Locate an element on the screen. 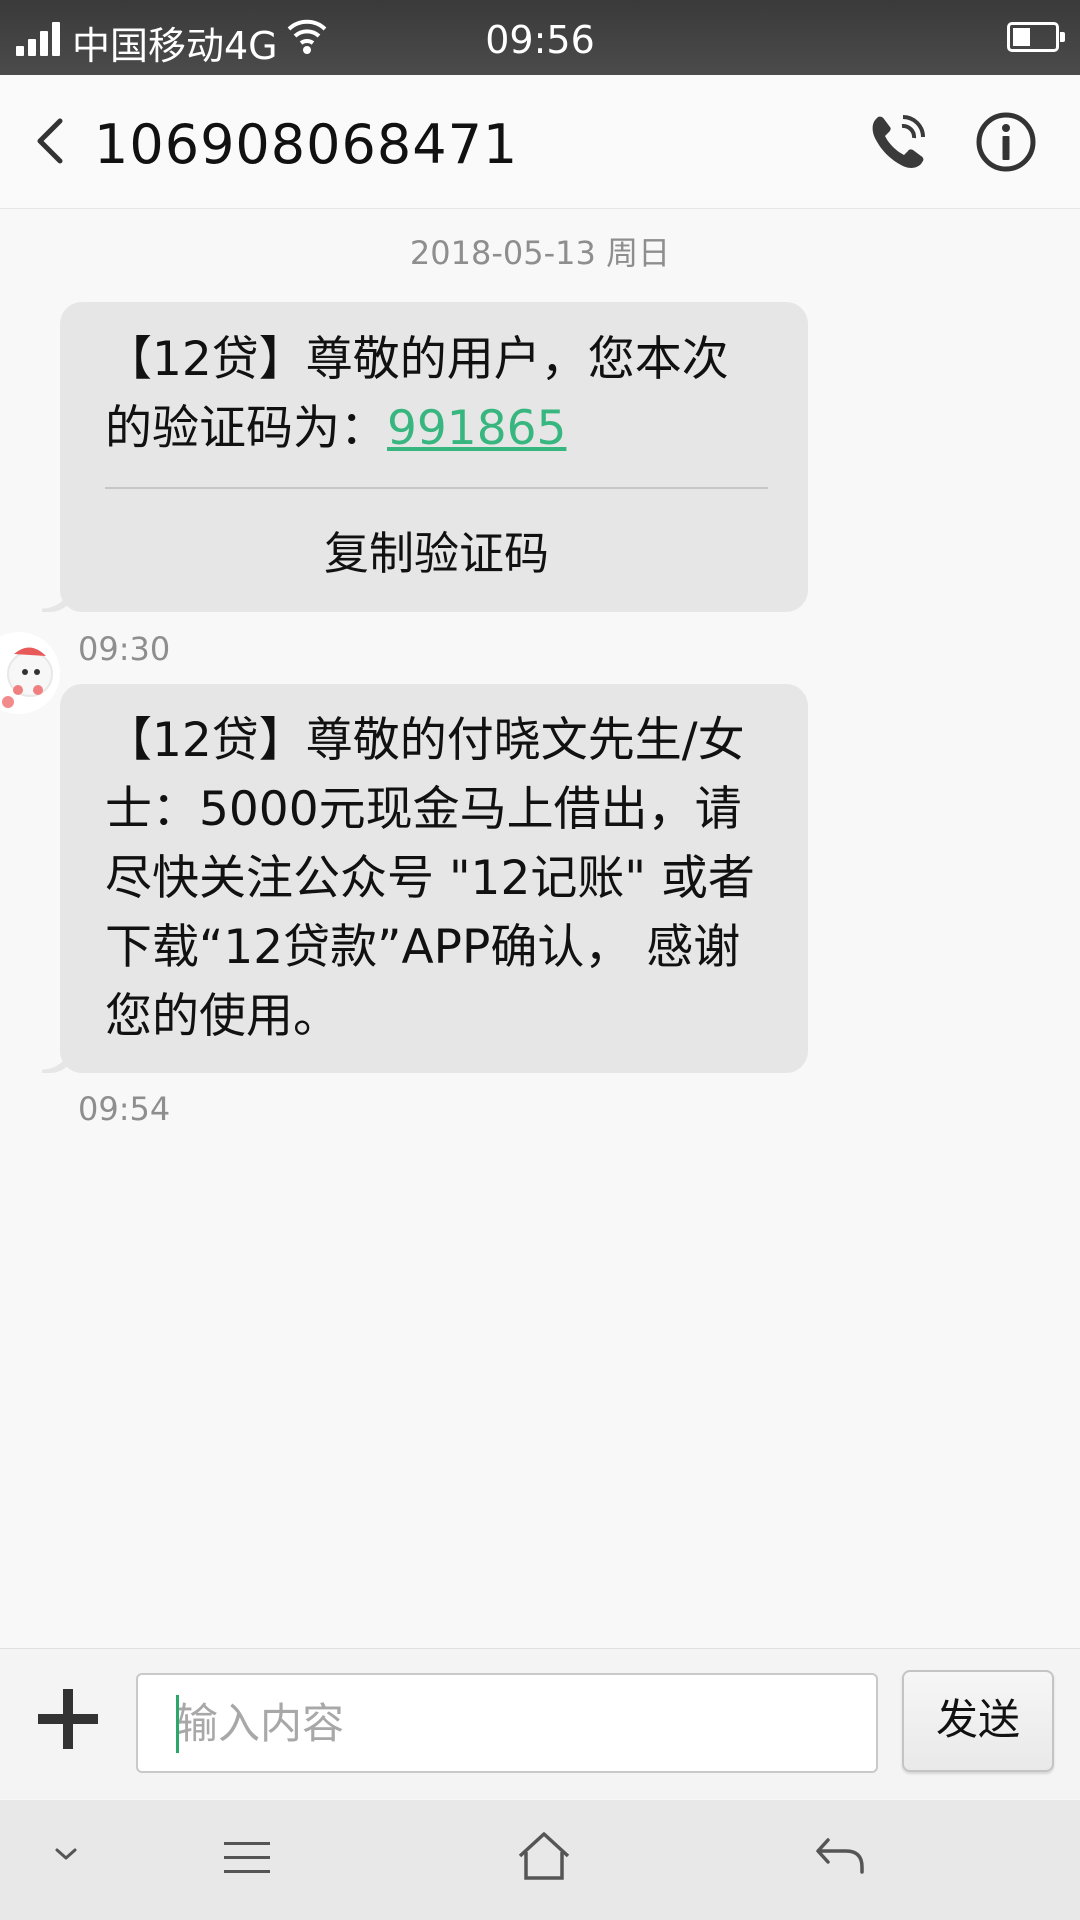  navigation-bar is located at coordinates (540, 1860).